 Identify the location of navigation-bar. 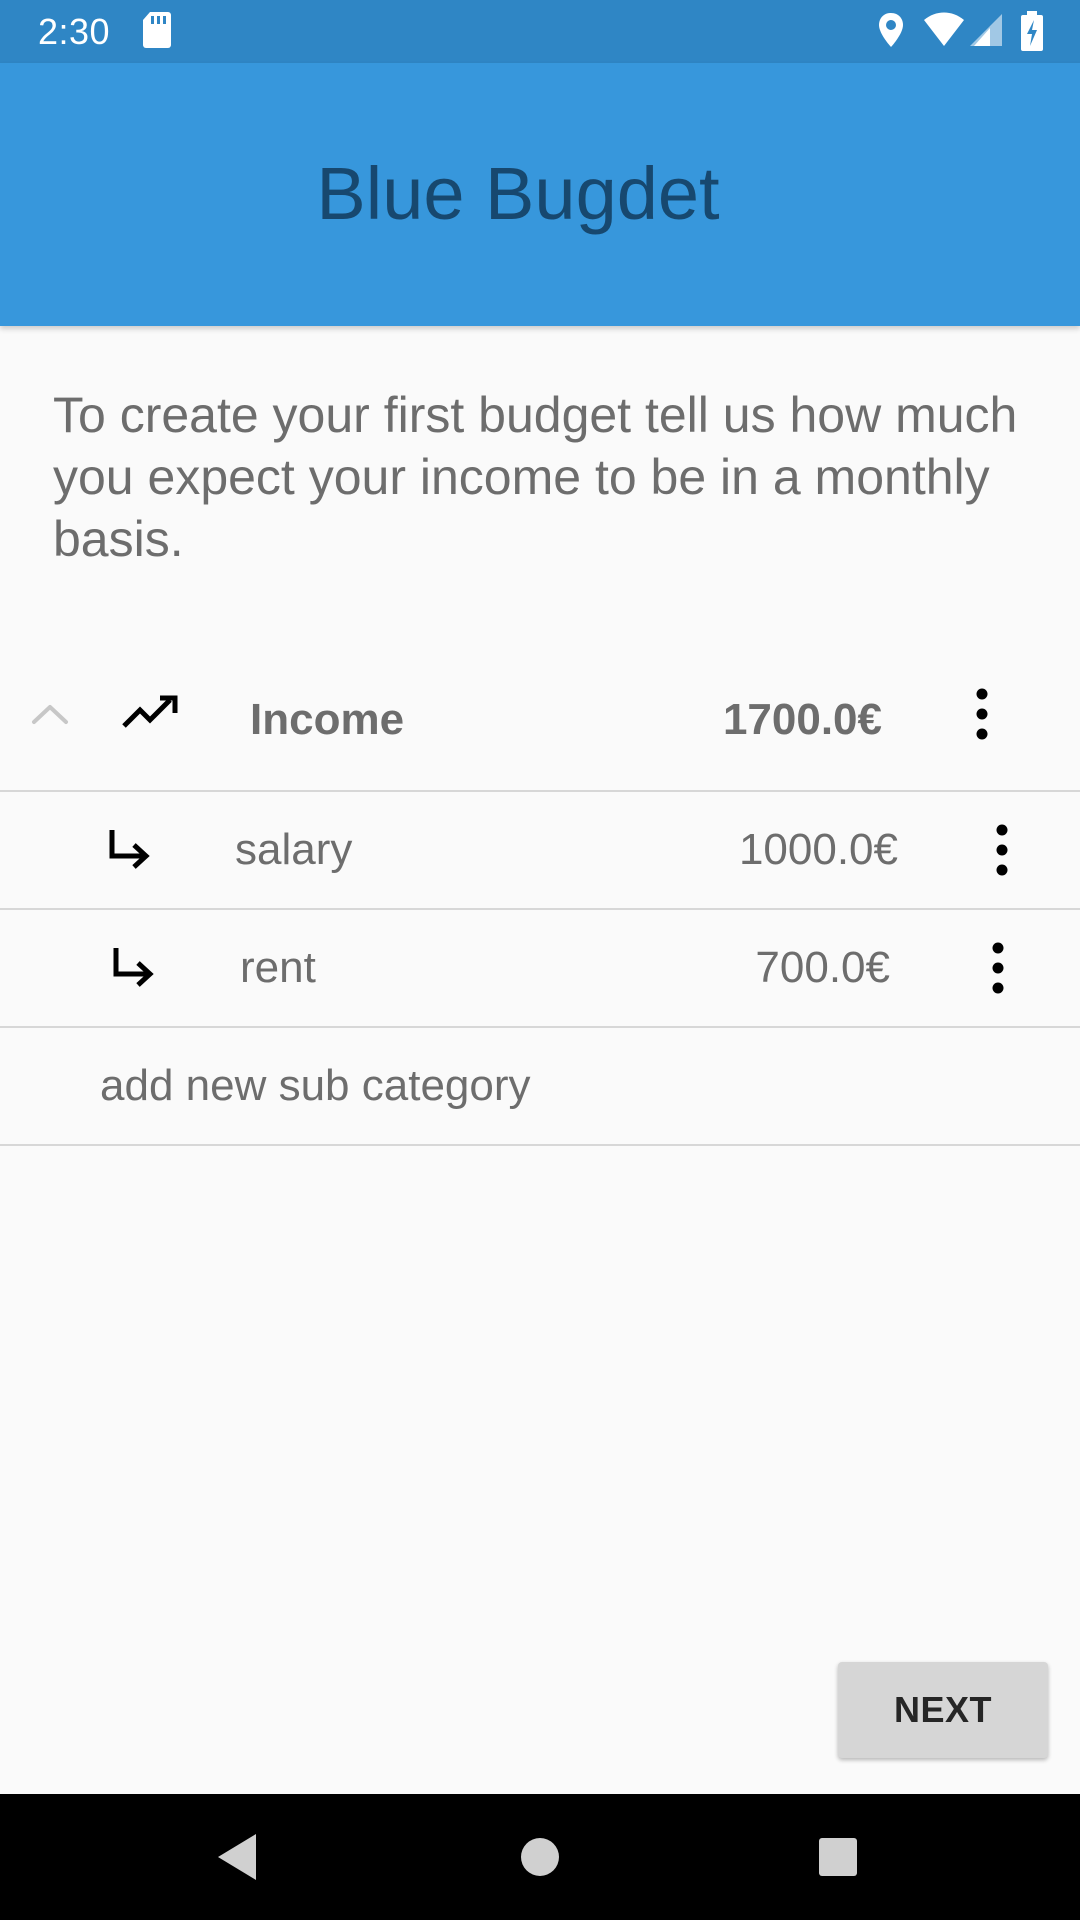
(540, 1857).